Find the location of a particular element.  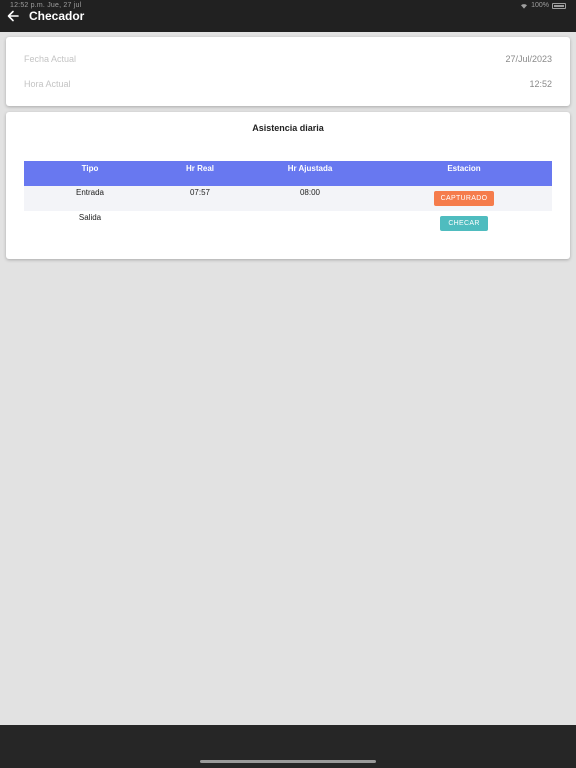

fecha-row: Fecha Actual 27/Jul/2023 is located at coordinates (288, 61).